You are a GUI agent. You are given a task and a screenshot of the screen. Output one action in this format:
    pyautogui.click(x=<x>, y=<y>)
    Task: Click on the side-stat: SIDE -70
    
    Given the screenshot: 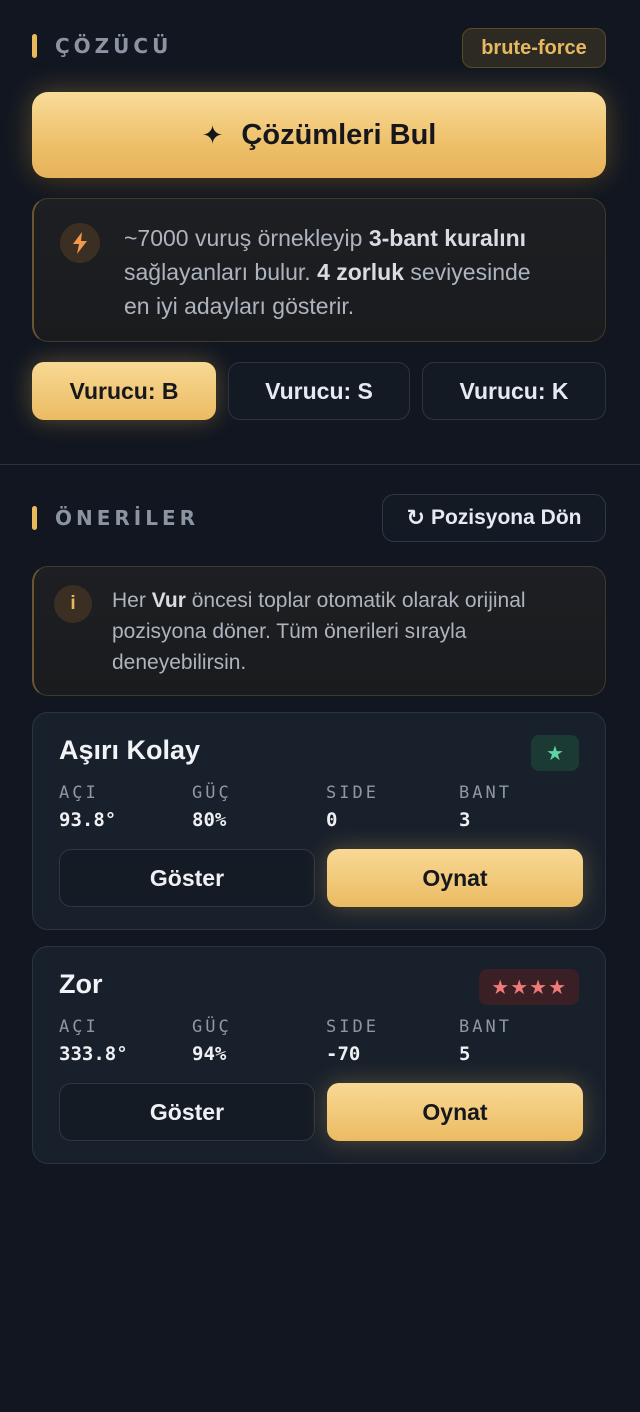 What is the action you would take?
    pyautogui.click(x=352, y=1041)
    